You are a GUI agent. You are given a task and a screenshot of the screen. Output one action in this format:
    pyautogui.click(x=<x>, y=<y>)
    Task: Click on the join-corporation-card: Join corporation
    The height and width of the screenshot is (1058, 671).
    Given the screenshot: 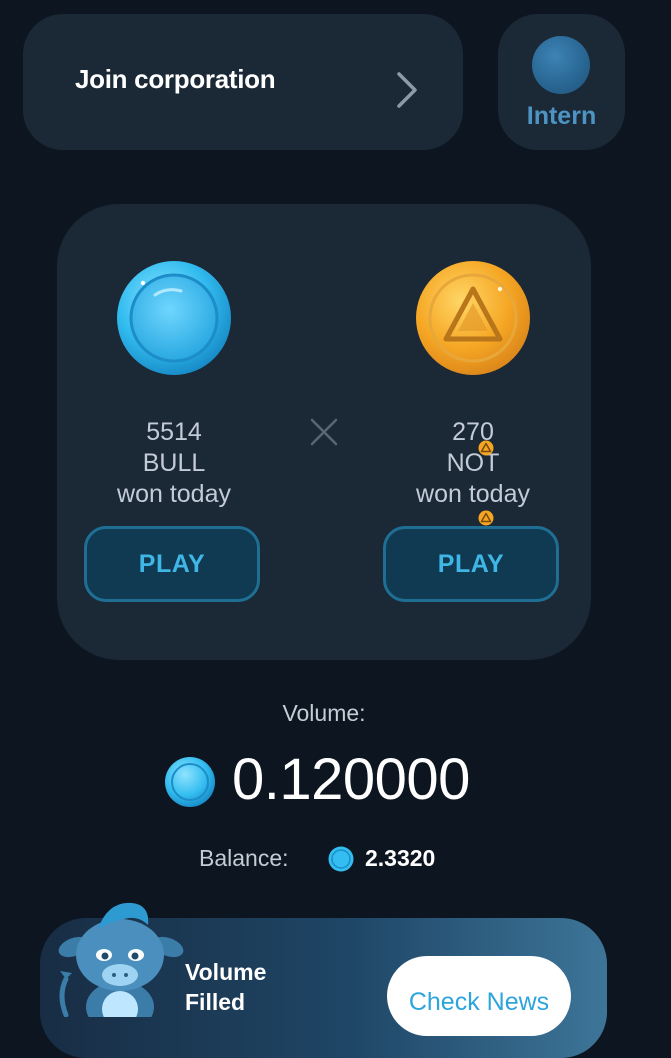 What is the action you would take?
    pyautogui.click(x=243, y=82)
    